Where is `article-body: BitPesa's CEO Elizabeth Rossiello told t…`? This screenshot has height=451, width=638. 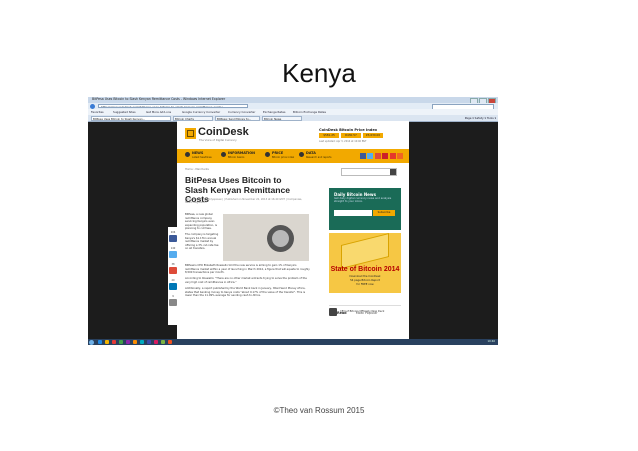 article-body: BitPesa's CEO Elizabeth Rossiello told t… is located at coordinates (247, 282).